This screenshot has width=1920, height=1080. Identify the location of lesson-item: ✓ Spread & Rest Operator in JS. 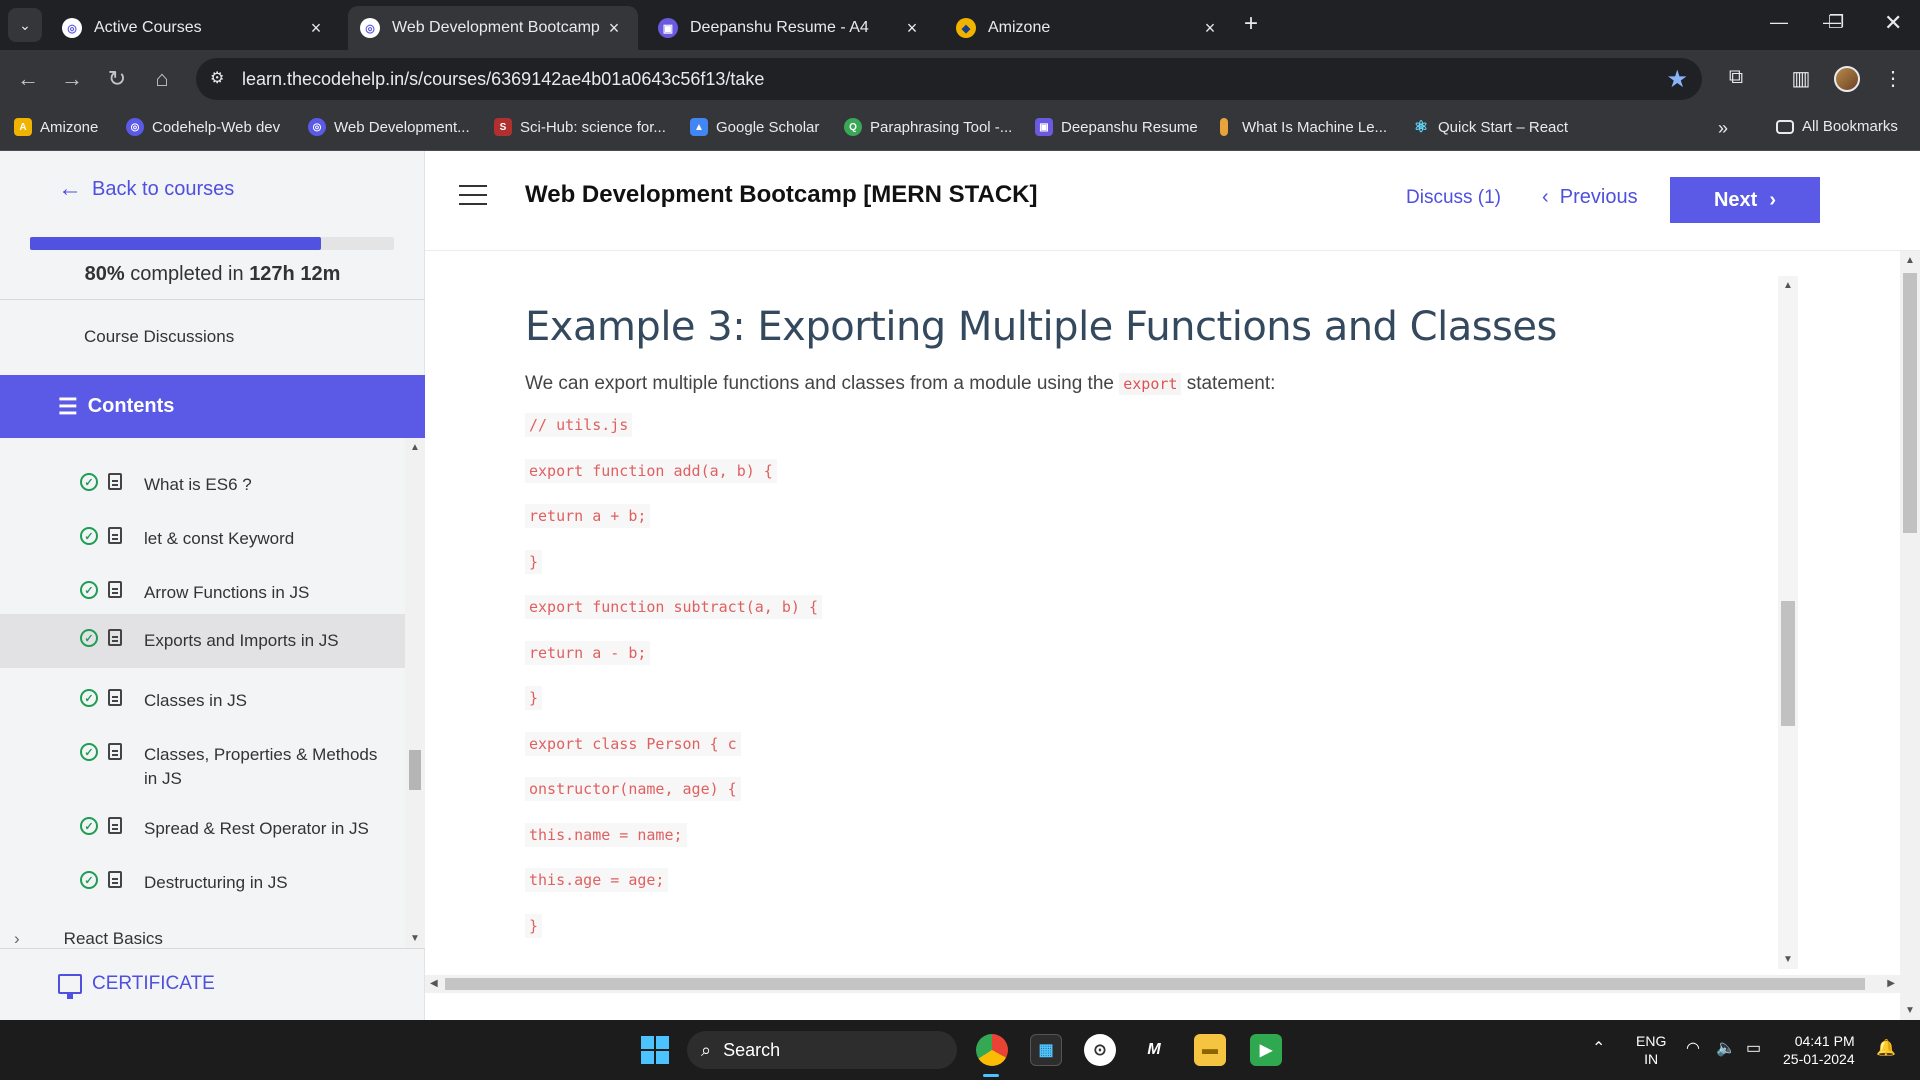
(202, 829).